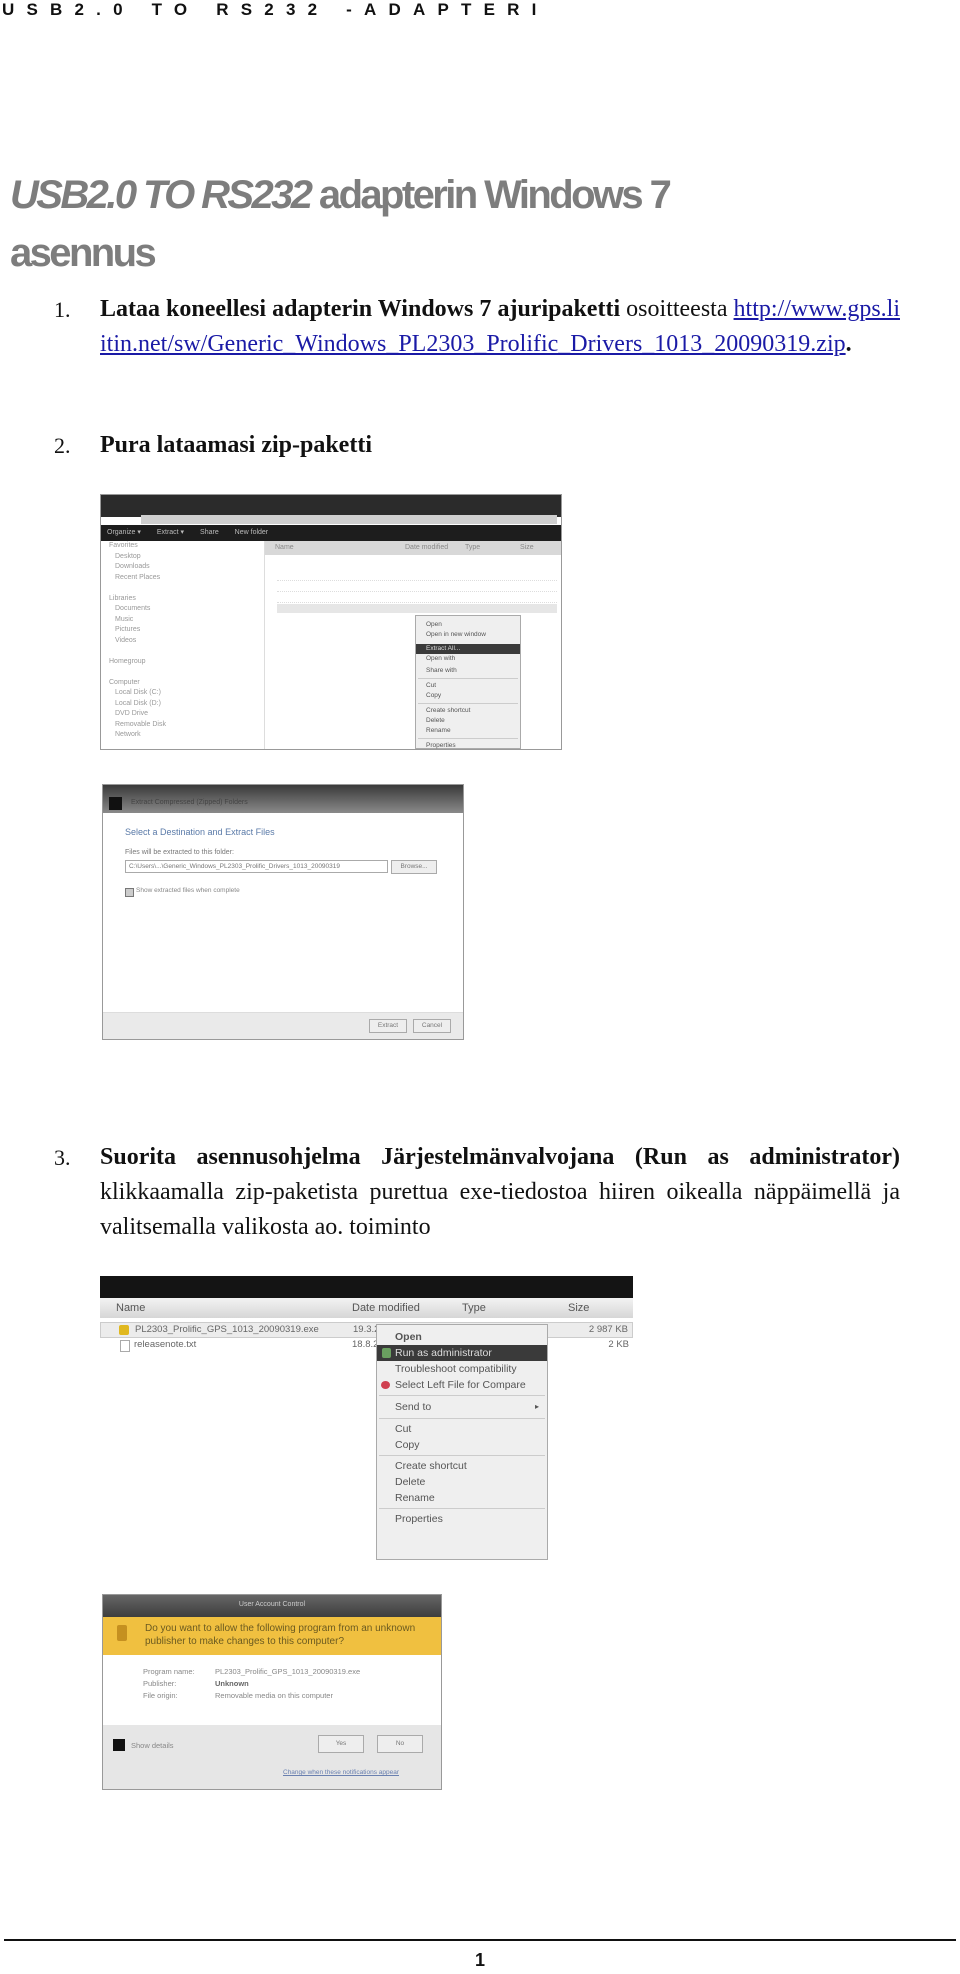  I want to click on menu-item: Troubleshoot compatibility, so click(456, 1369).